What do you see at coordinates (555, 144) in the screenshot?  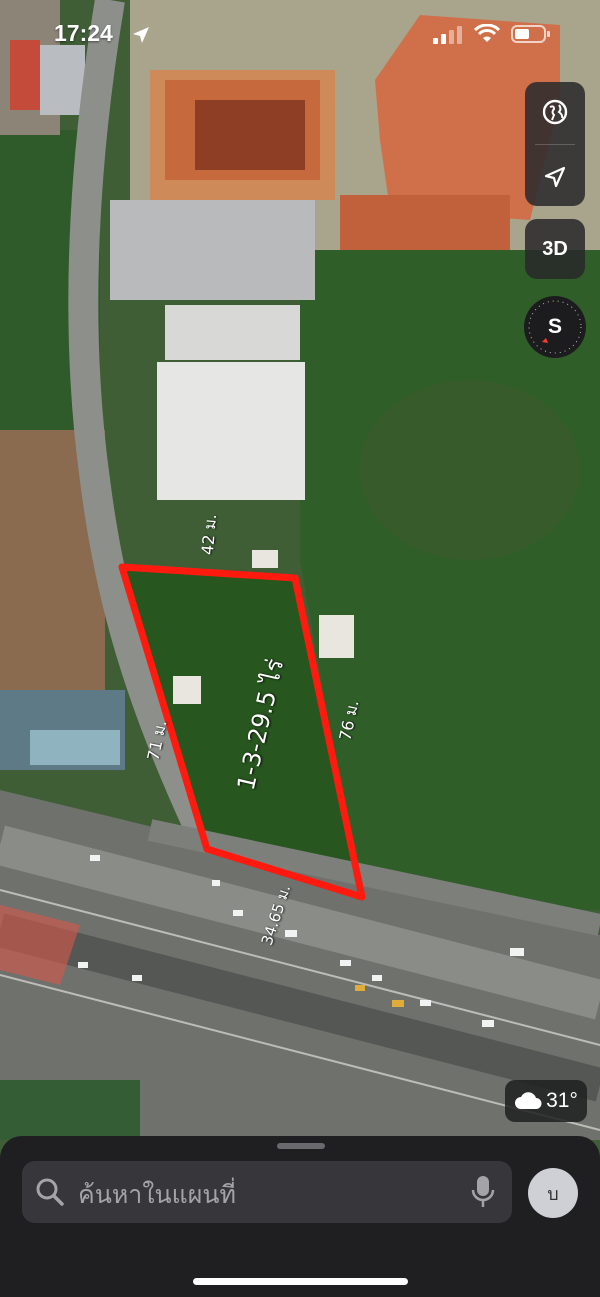 I see `map-controls-group` at bounding box center [555, 144].